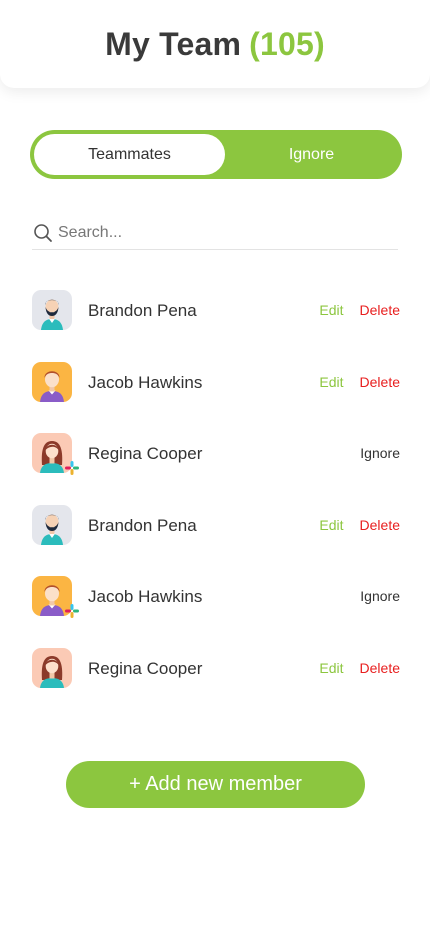  Describe the element at coordinates (129, 154) in the screenshot. I see `tab-teammates: Teammates` at that location.